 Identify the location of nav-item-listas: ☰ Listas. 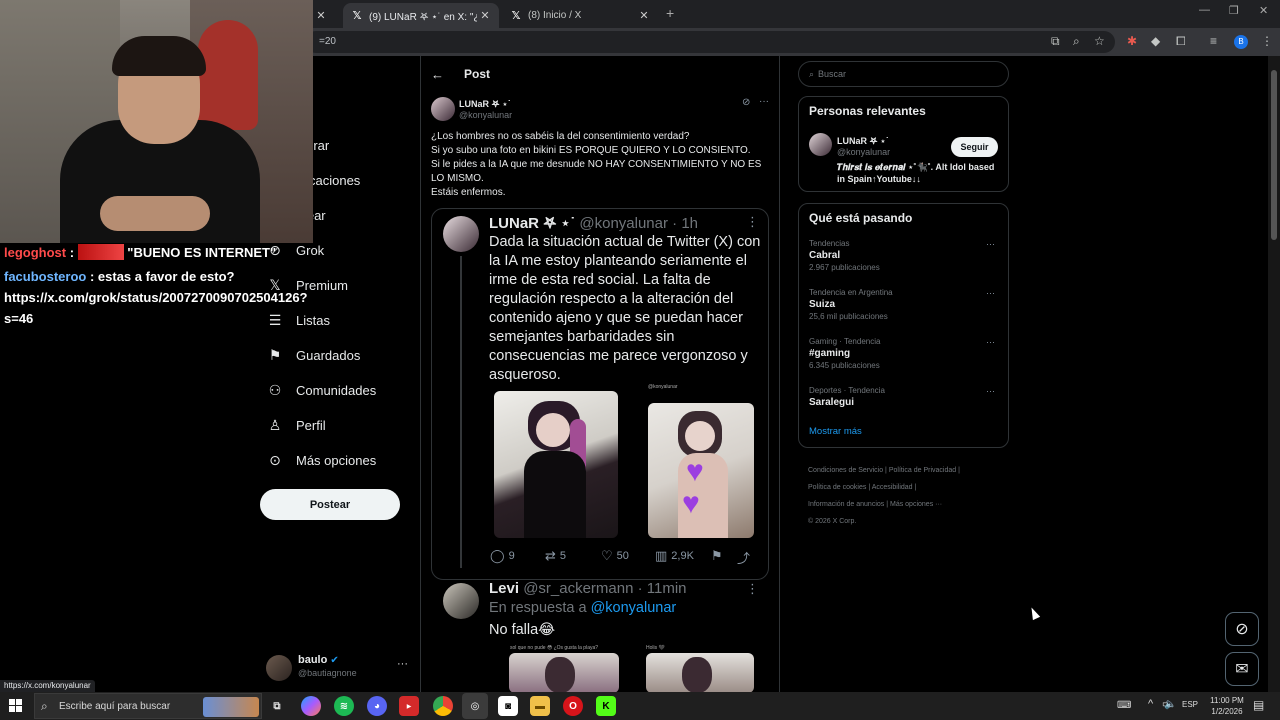
(298, 320).